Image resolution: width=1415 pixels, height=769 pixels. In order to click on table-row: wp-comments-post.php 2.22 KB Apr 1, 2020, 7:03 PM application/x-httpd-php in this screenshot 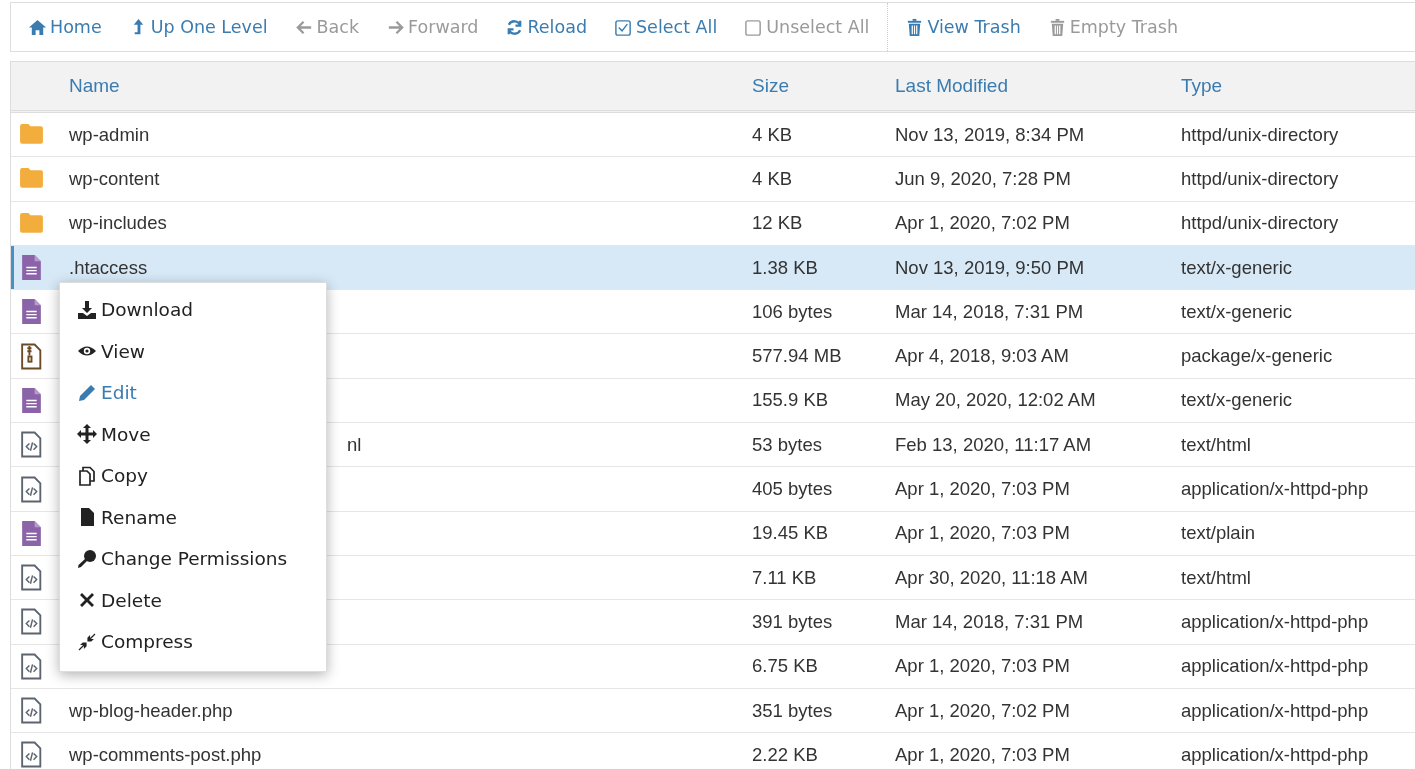, I will do `click(713, 751)`.